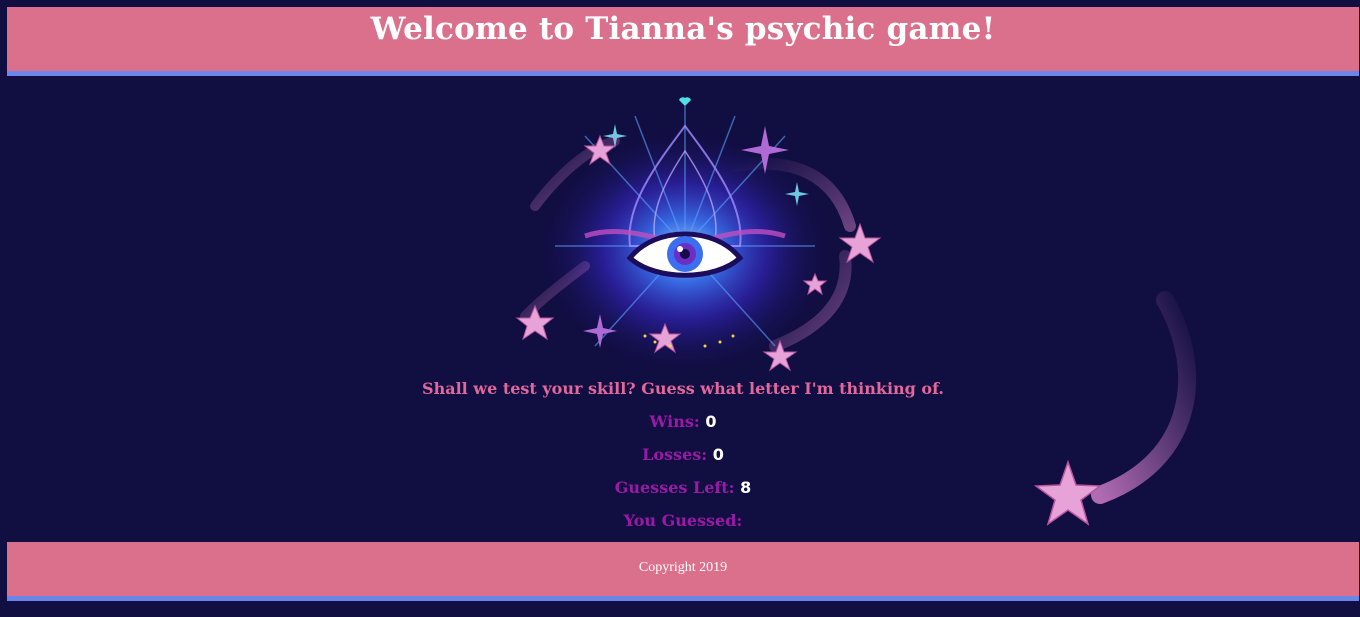 The width and height of the screenshot is (1360, 617). I want to click on wins-row: Wins: 0, so click(680, 427).